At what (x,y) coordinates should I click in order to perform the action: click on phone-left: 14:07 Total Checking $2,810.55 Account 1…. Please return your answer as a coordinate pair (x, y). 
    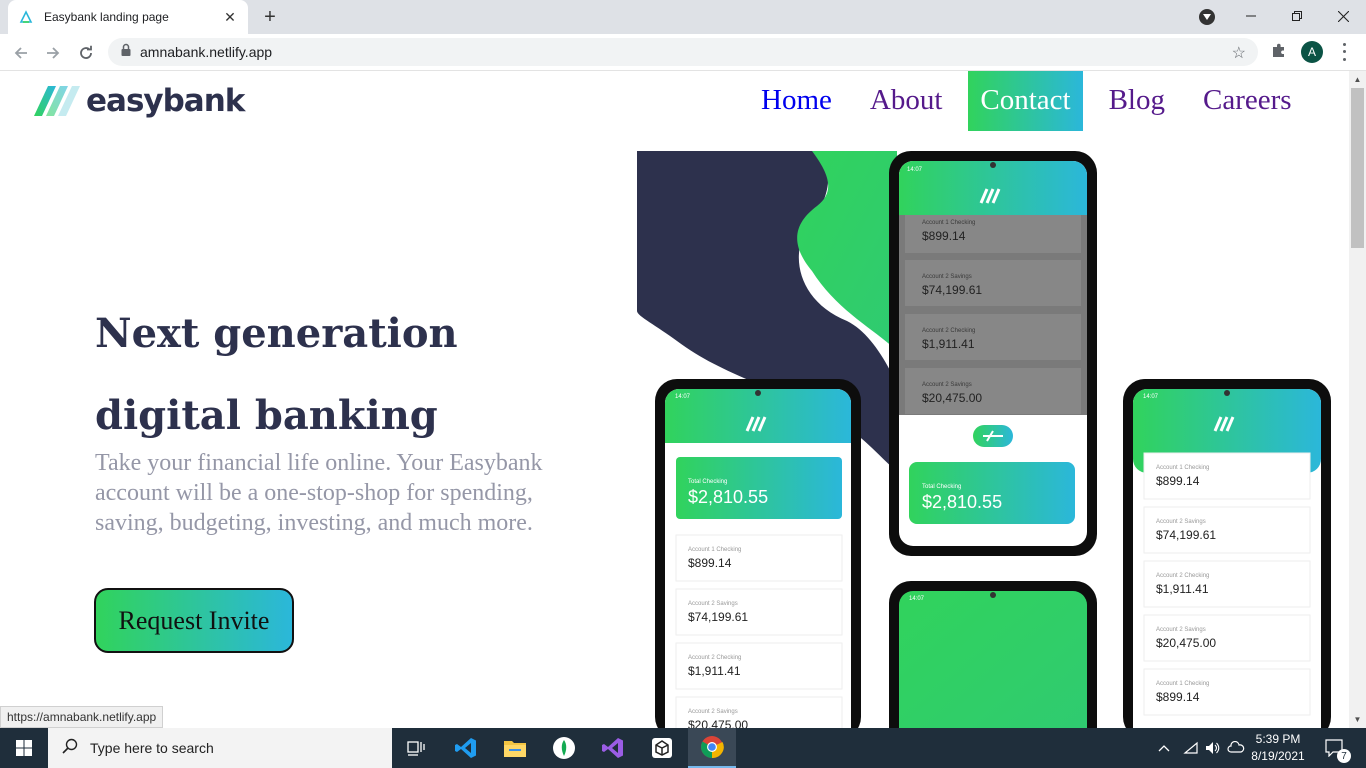
    Looking at the image, I should click on (758, 553).